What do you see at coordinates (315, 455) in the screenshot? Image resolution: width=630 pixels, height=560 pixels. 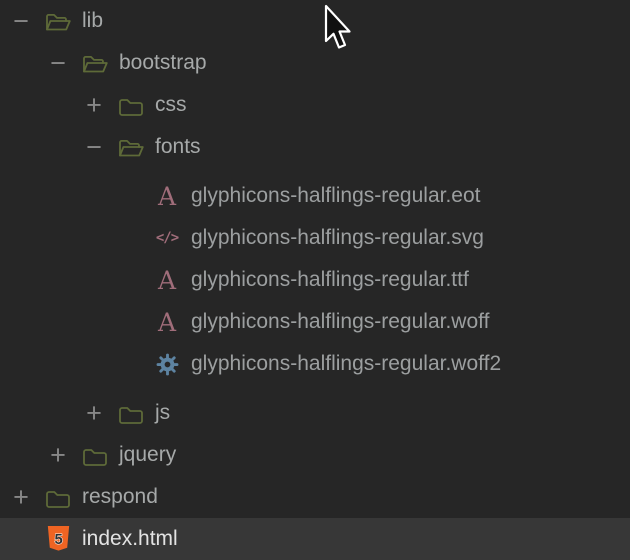 I see `tree-row: + jquery` at bounding box center [315, 455].